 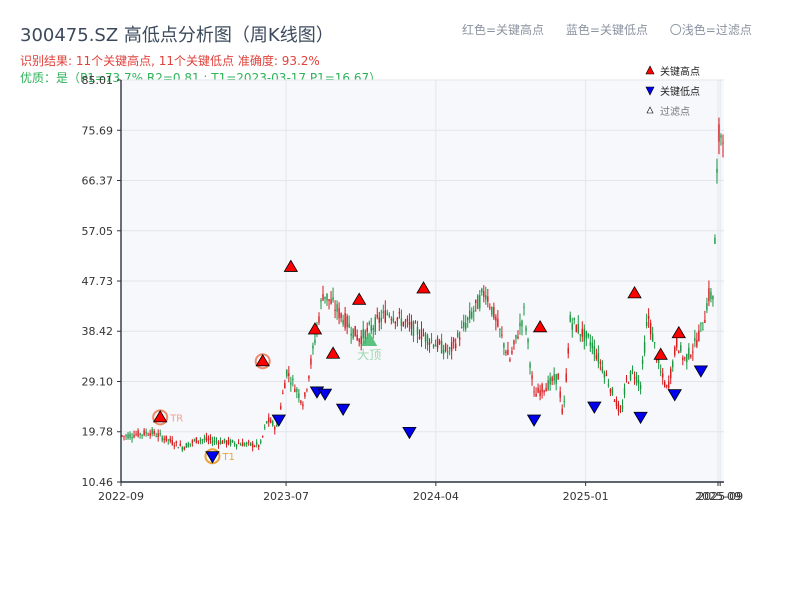 I want to click on legend-low-label: 关键低点, so click(x=680, y=91).